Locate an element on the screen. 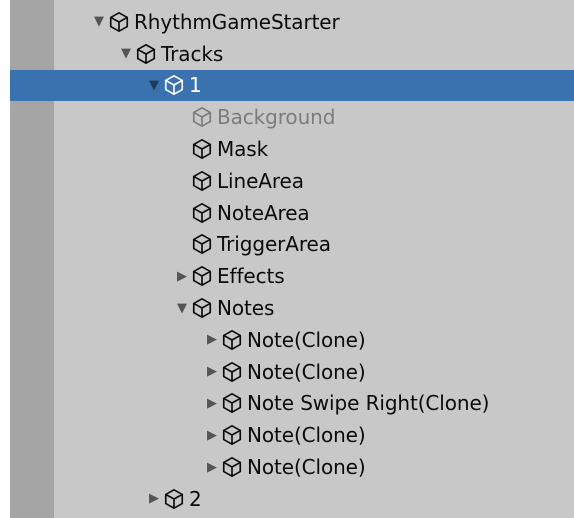  tree-item-note-area: NoteArea is located at coordinates (292, 213).